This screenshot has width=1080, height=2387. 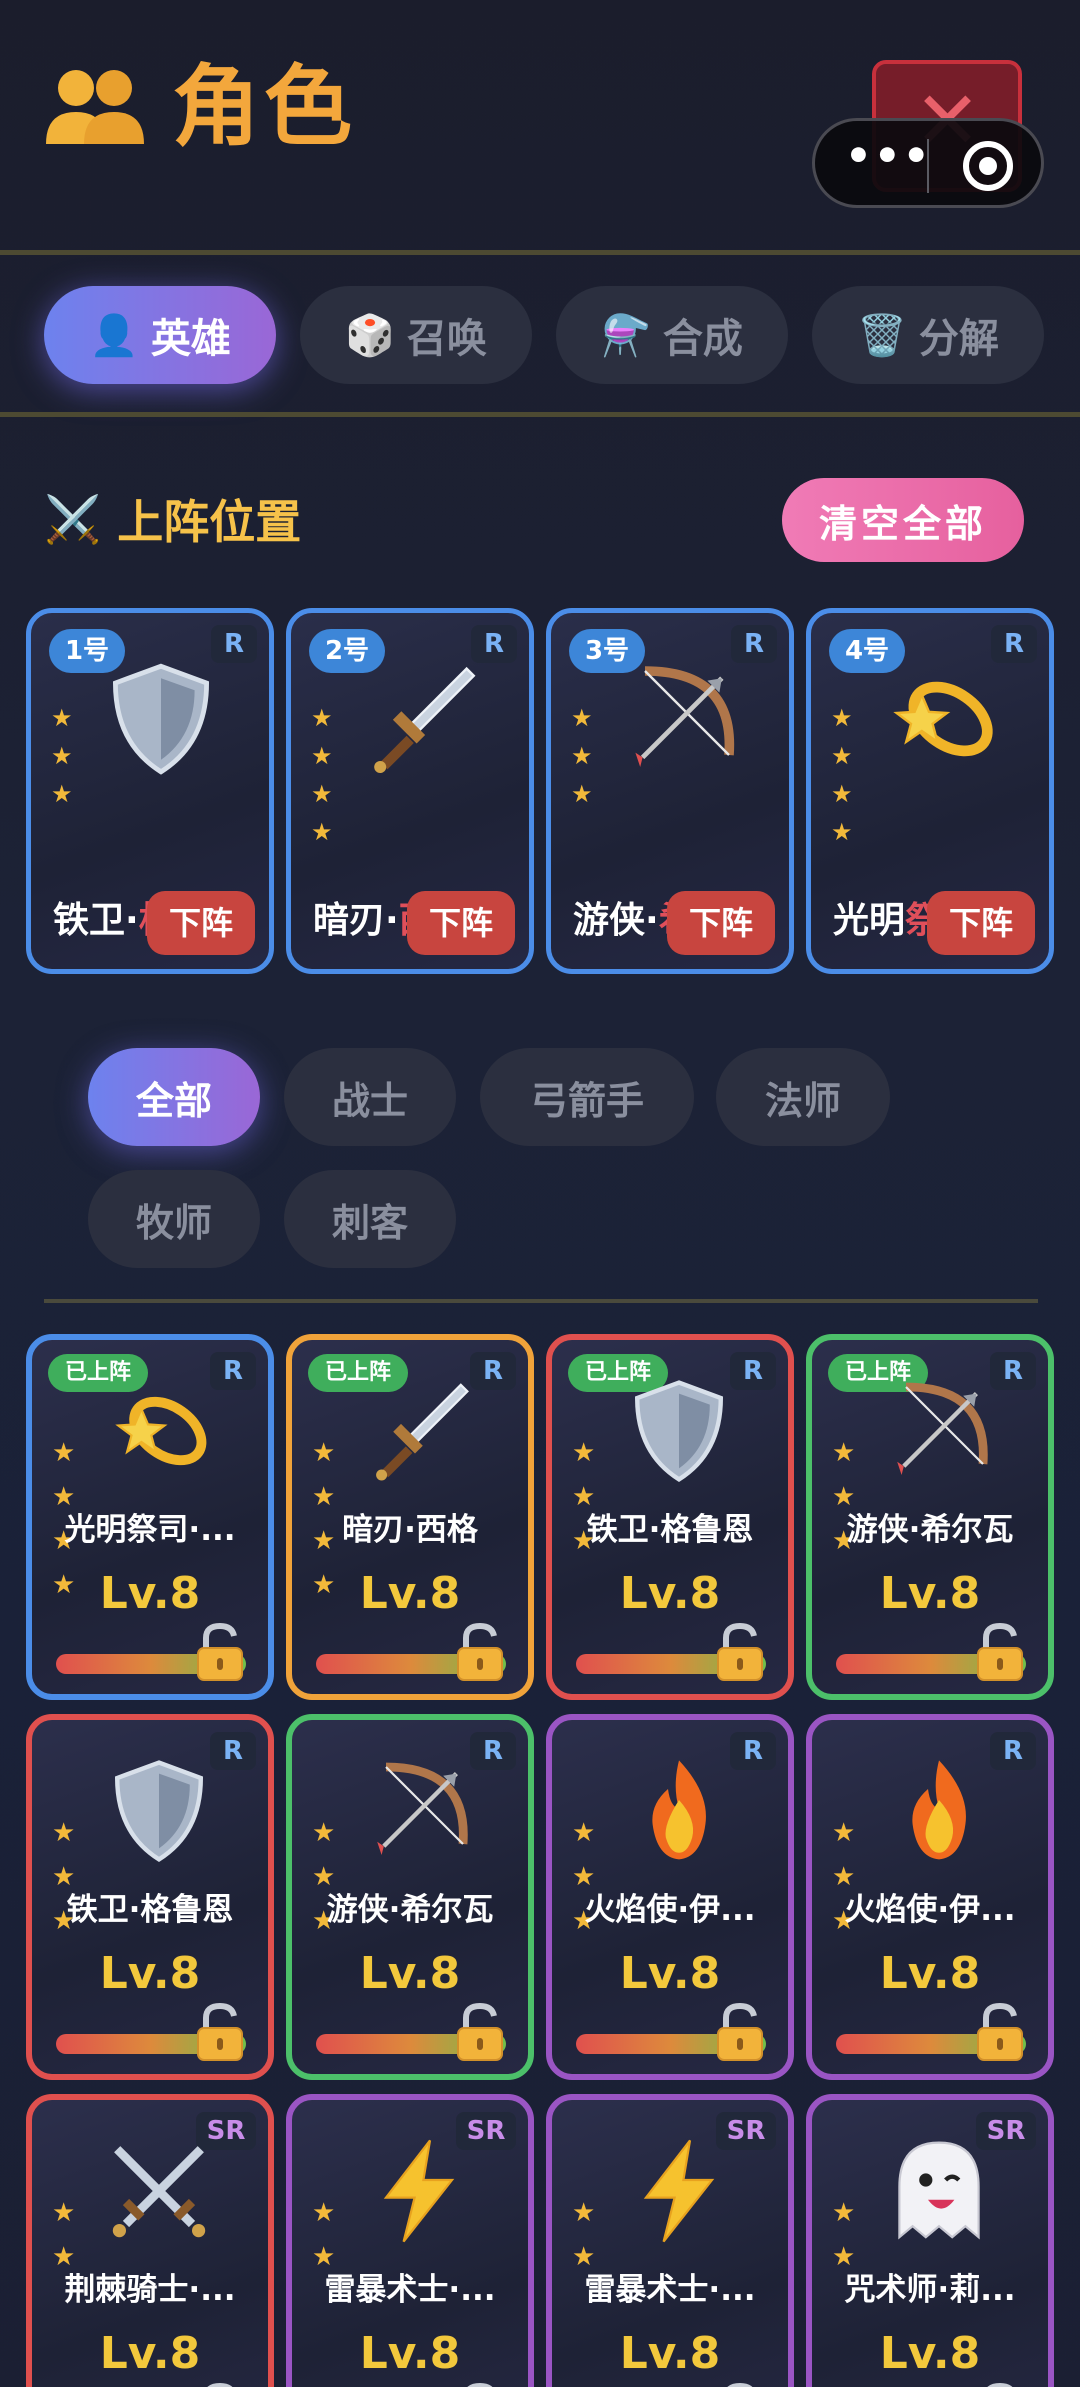 I want to click on lightning-icon, so click(x=679, y=2191).